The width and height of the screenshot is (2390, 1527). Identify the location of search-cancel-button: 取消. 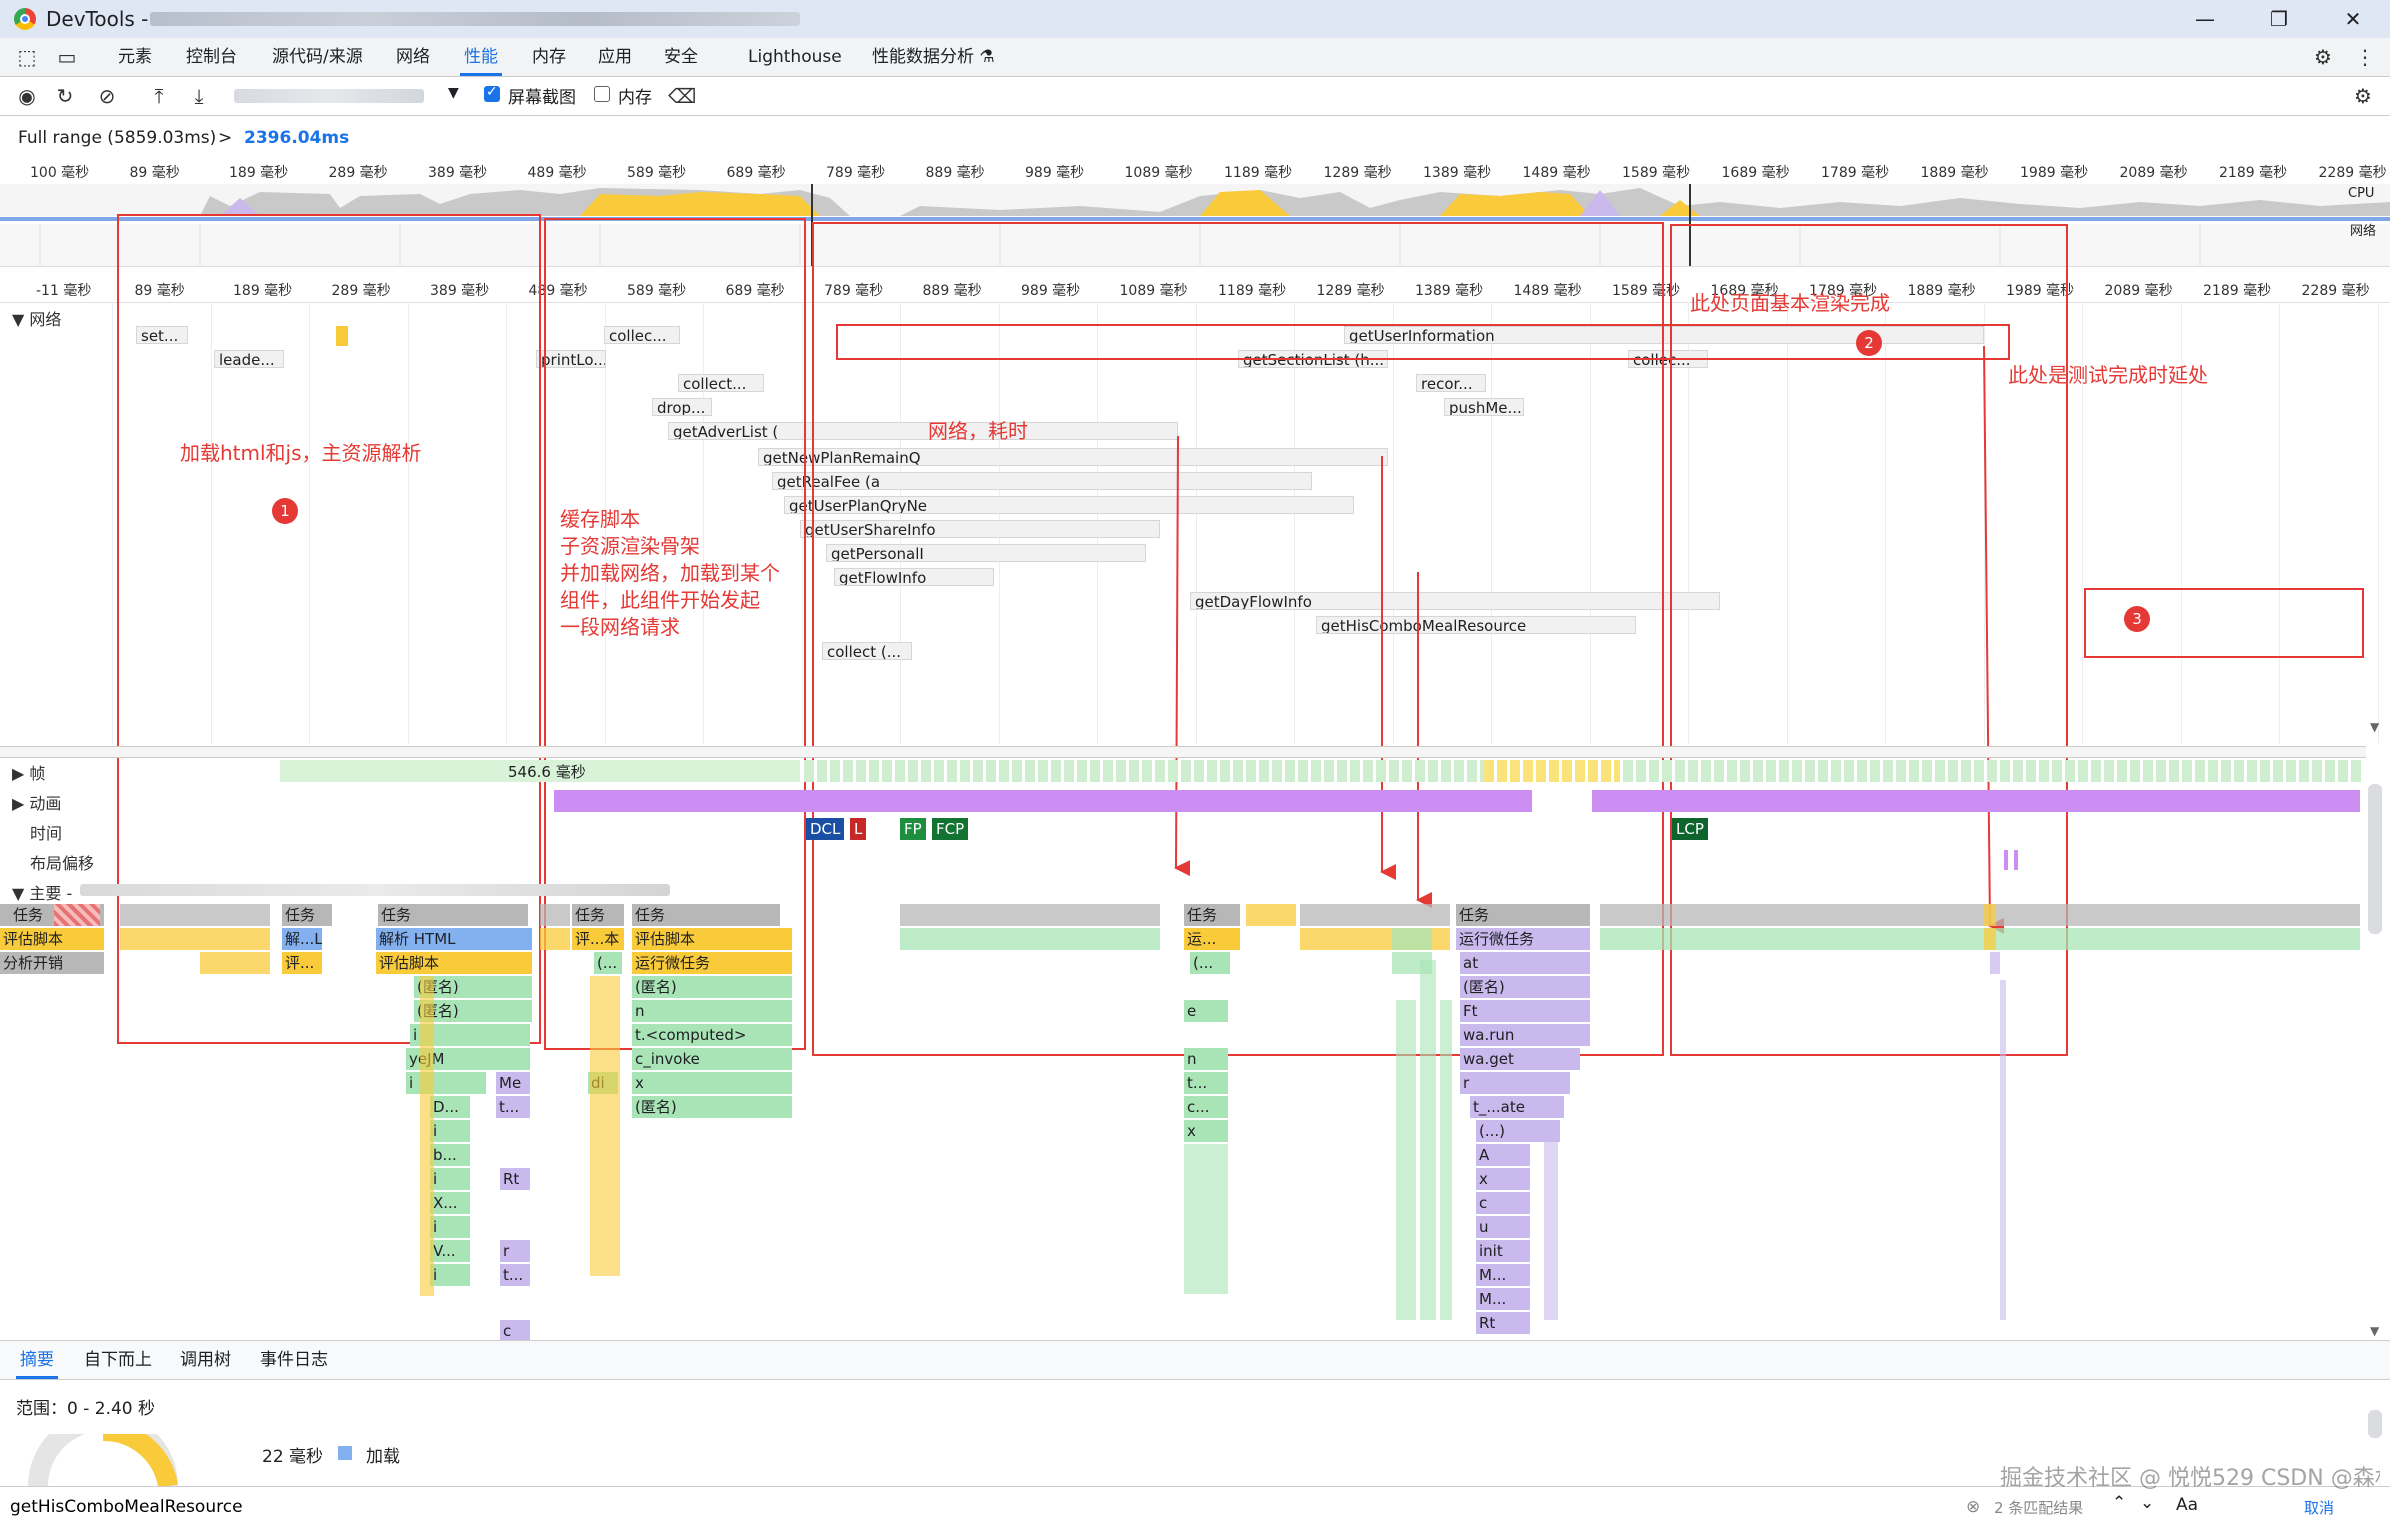
(2319, 1507).